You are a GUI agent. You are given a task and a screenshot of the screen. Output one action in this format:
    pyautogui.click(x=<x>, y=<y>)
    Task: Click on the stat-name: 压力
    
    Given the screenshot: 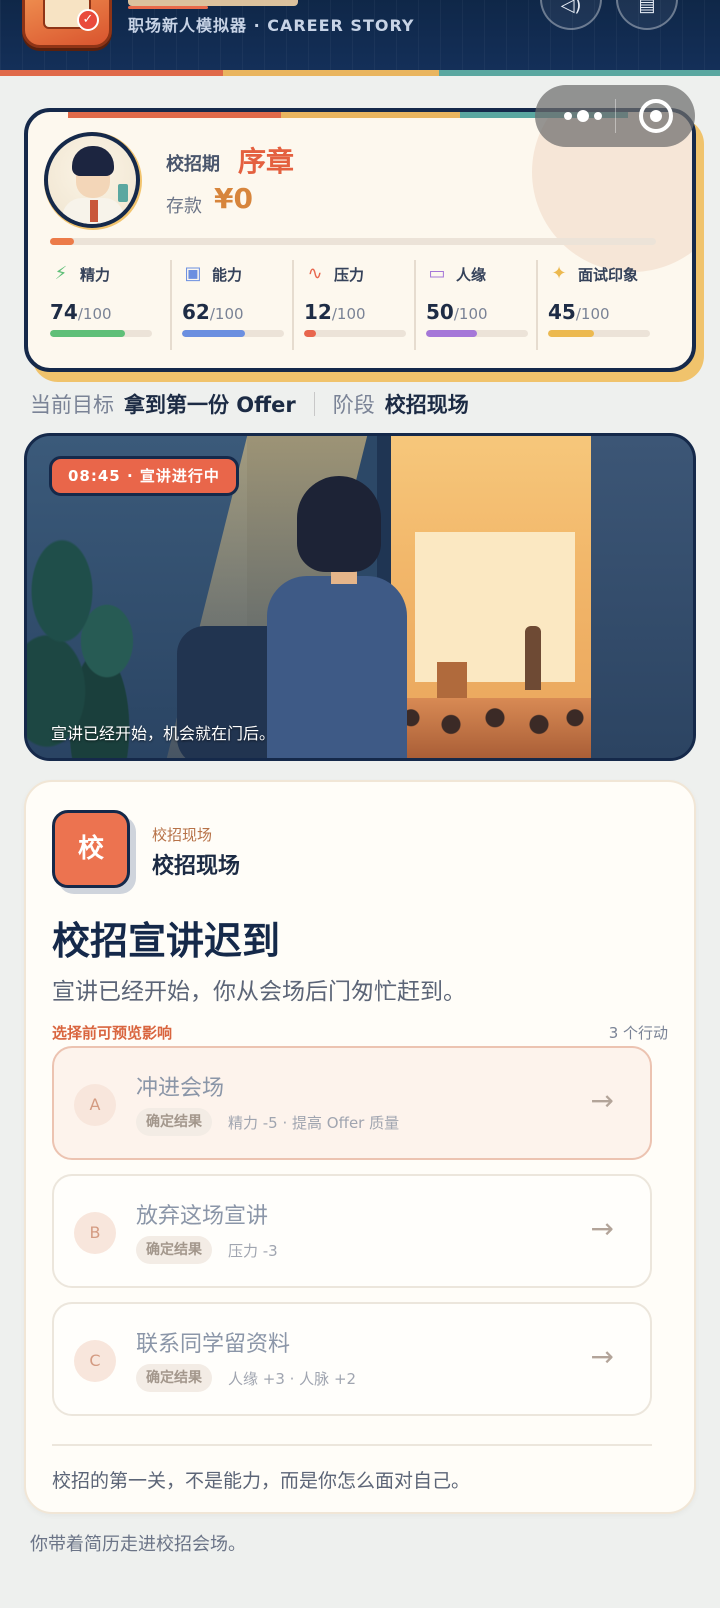 What is the action you would take?
    pyautogui.click(x=349, y=274)
    